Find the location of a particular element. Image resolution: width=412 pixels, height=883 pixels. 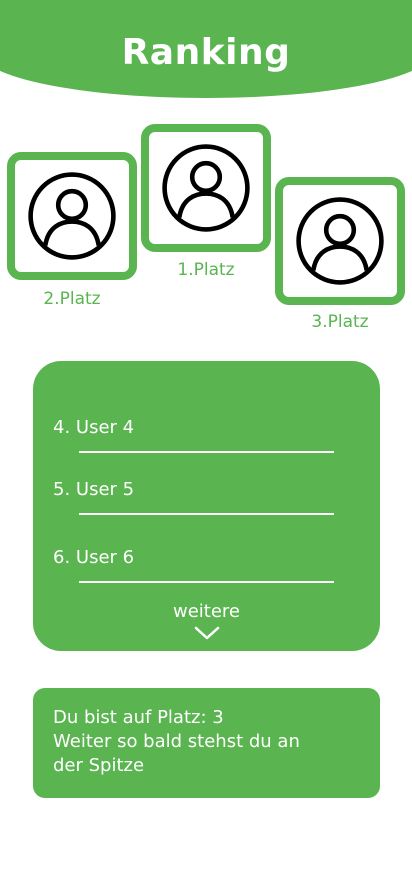

podium-card-second is located at coordinates (72, 216).